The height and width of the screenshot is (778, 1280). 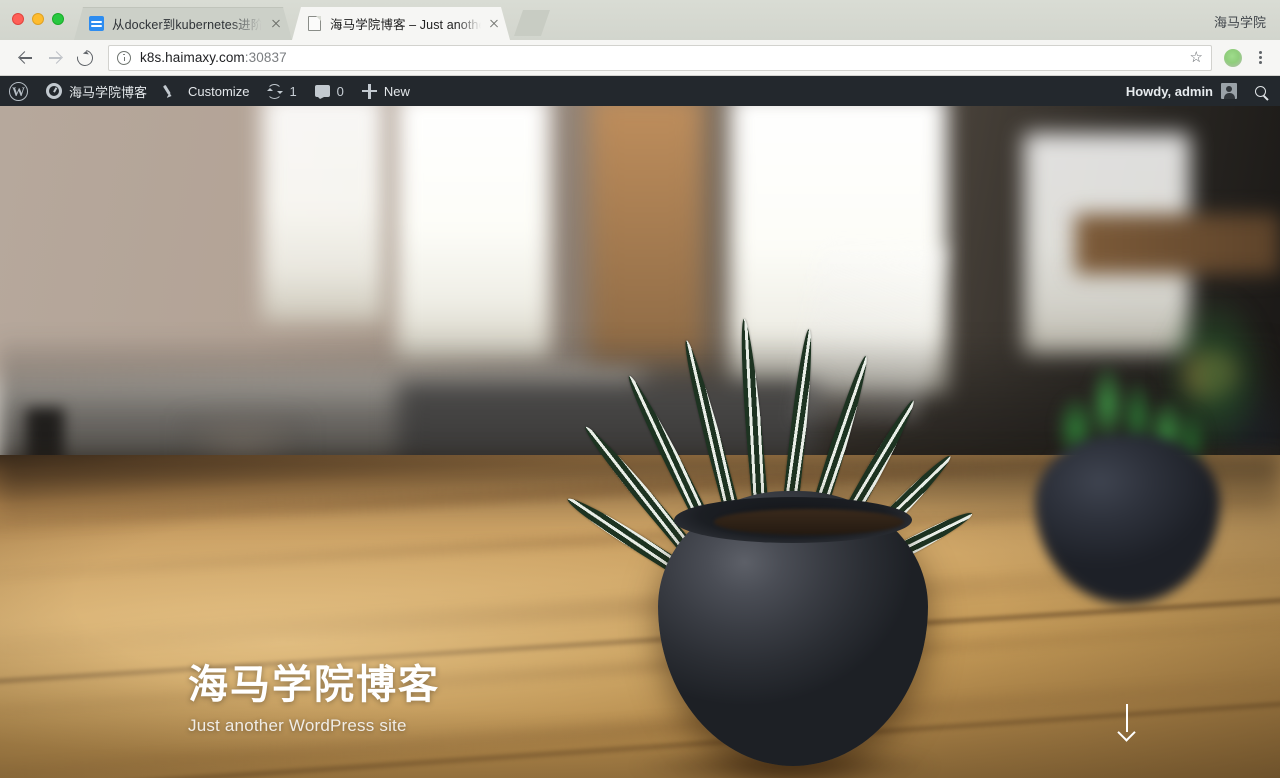 I want to click on forward-arrow-icon, so click(x=55, y=57).